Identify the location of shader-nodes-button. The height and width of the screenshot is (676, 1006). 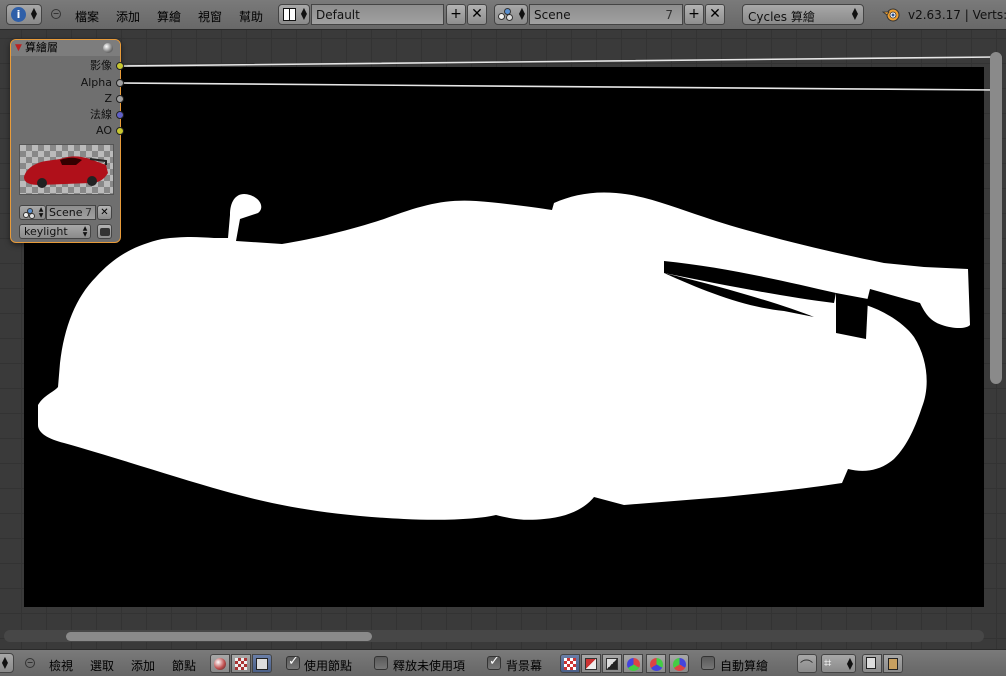
(220, 663).